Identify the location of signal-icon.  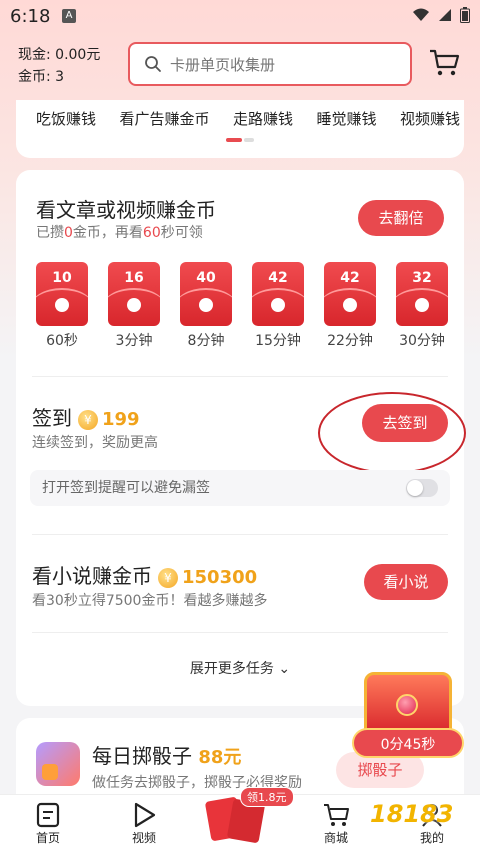
(445, 15).